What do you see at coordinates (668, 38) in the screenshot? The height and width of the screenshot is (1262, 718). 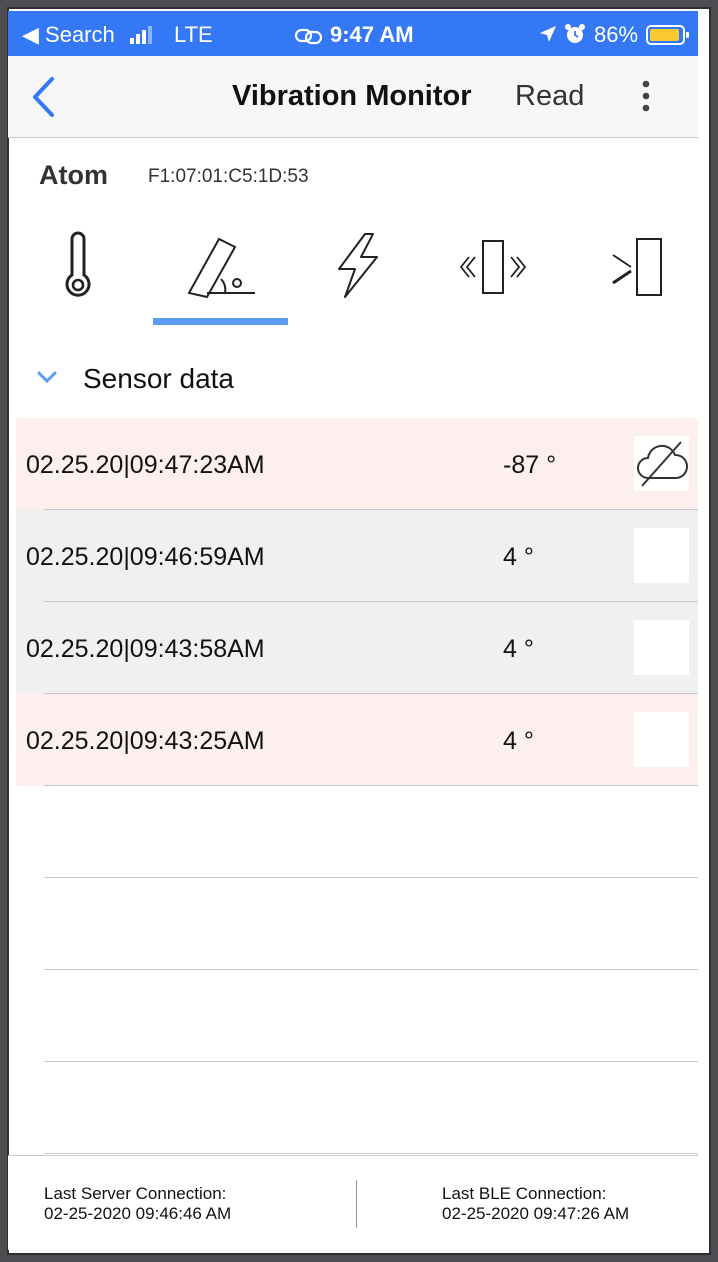 I see `battery-icon` at bounding box center [668, 38].